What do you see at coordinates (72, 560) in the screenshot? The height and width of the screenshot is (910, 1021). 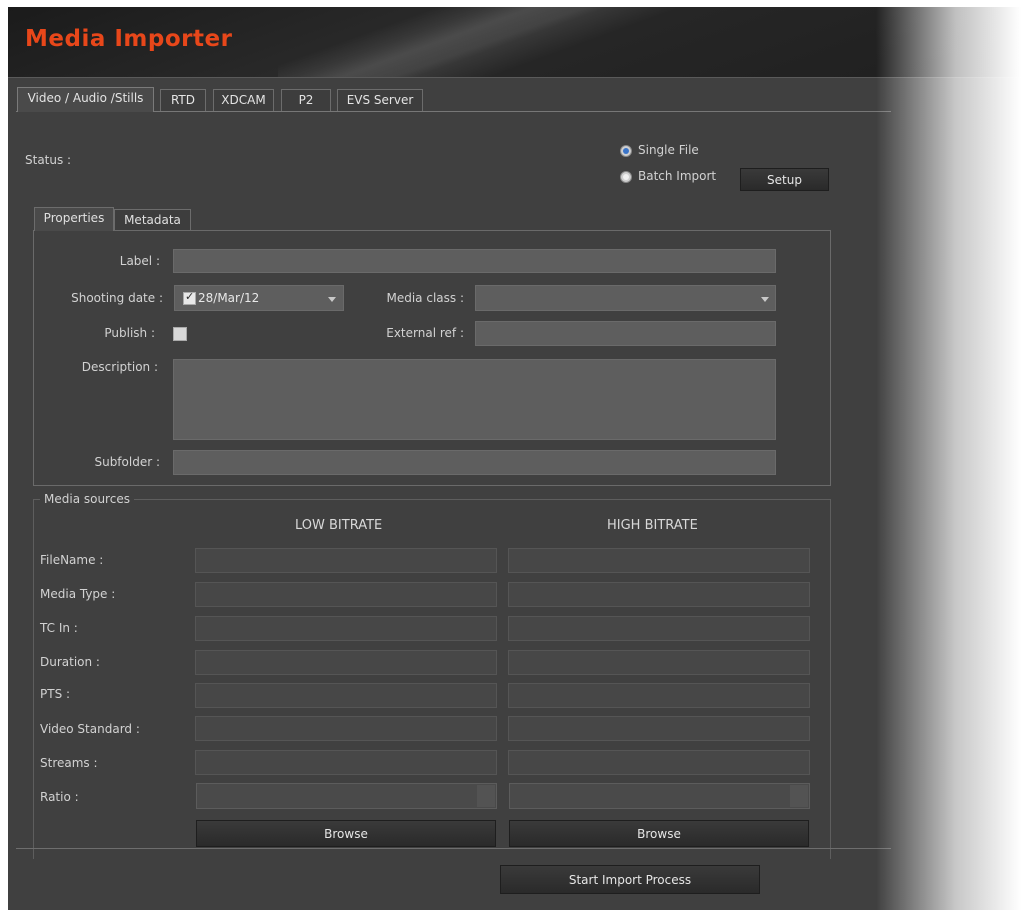 I see `filename-label: FileName :` at bounding box center [72, 560].